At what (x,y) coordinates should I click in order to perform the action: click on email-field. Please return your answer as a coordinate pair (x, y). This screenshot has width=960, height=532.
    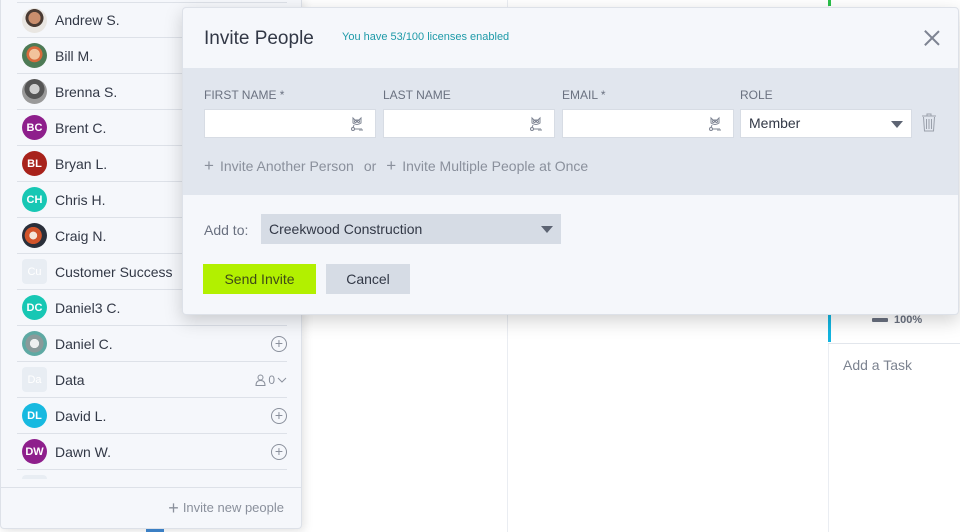
    Looking at the image, I should click on (648, 123).